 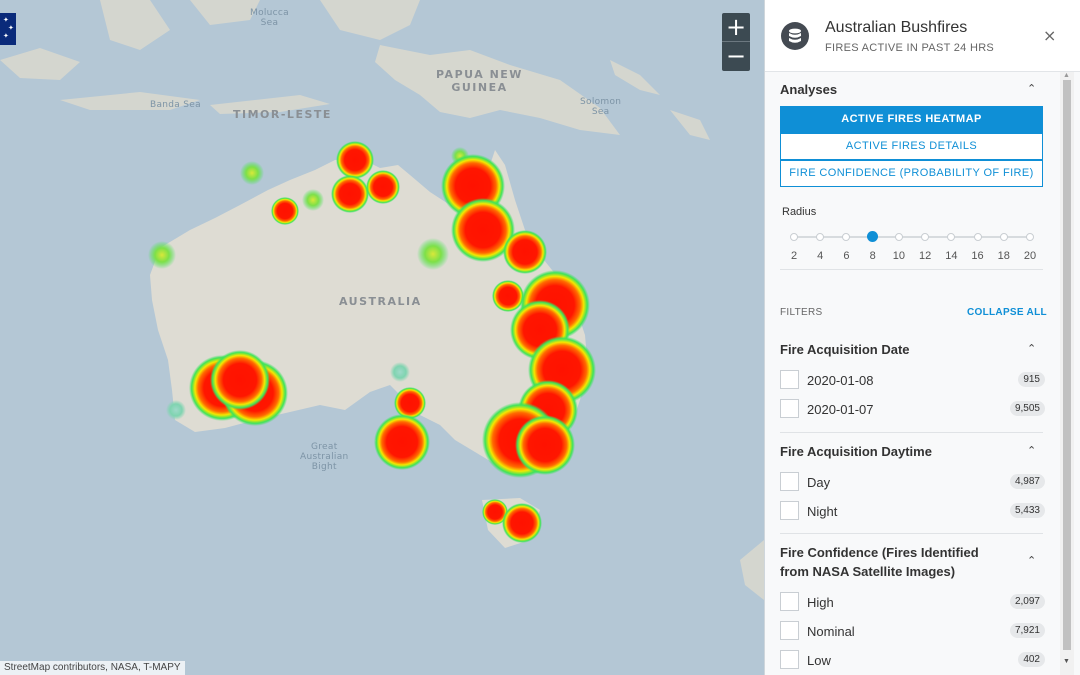 What do you see at coordinates (872, 256) in the screenshot?
I see `radius-tick-label: 8` at bounding box center [872, 256].